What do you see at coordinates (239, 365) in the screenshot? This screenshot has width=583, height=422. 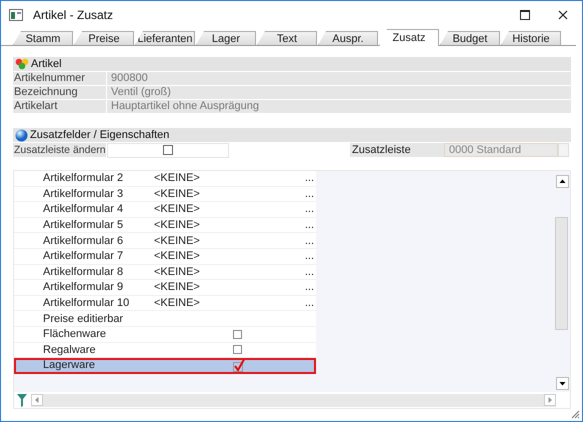 I see `checkmark-icon` at bounding box center [239, 365].